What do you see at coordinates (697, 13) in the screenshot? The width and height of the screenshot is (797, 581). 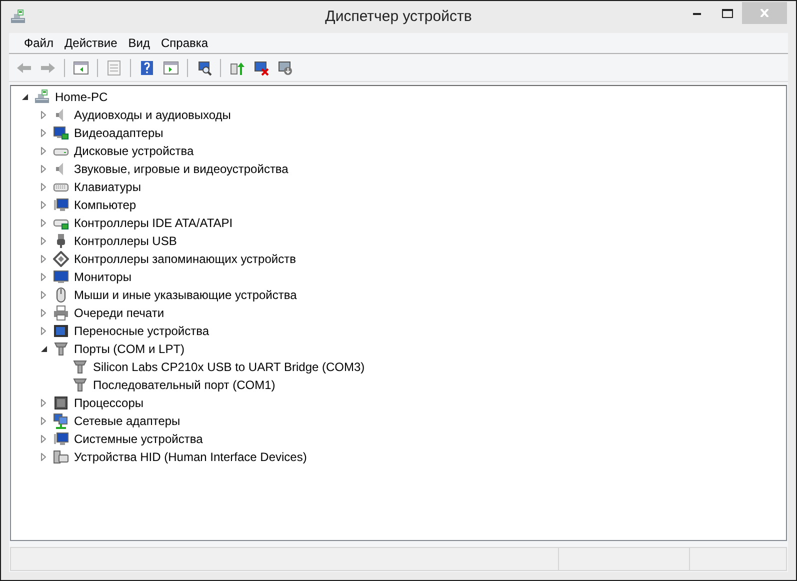 I see `minimize-icon` at bounding box center [697, 13].